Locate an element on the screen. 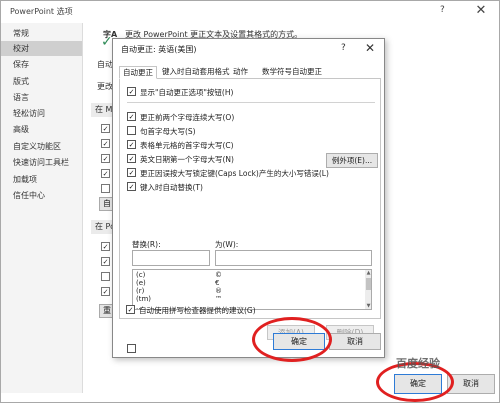 The image size is (500, 403). nav-item-general: 常规 is located at coordinates (41, 33).